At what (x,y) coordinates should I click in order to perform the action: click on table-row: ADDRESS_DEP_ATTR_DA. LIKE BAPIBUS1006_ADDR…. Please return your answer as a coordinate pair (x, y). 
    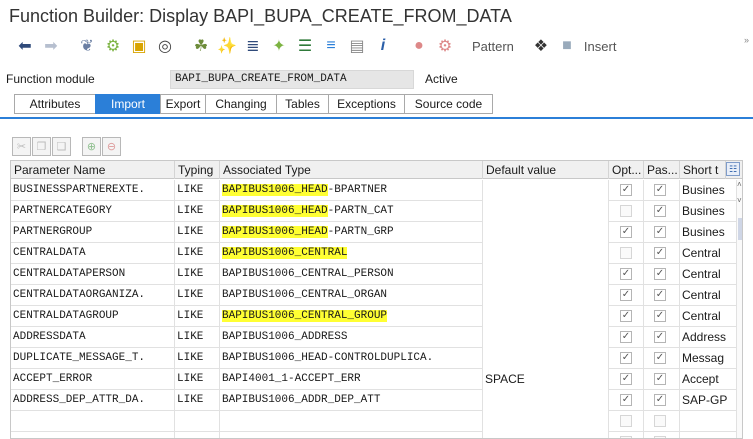
    Looking at the image, I should click on (376, 400).